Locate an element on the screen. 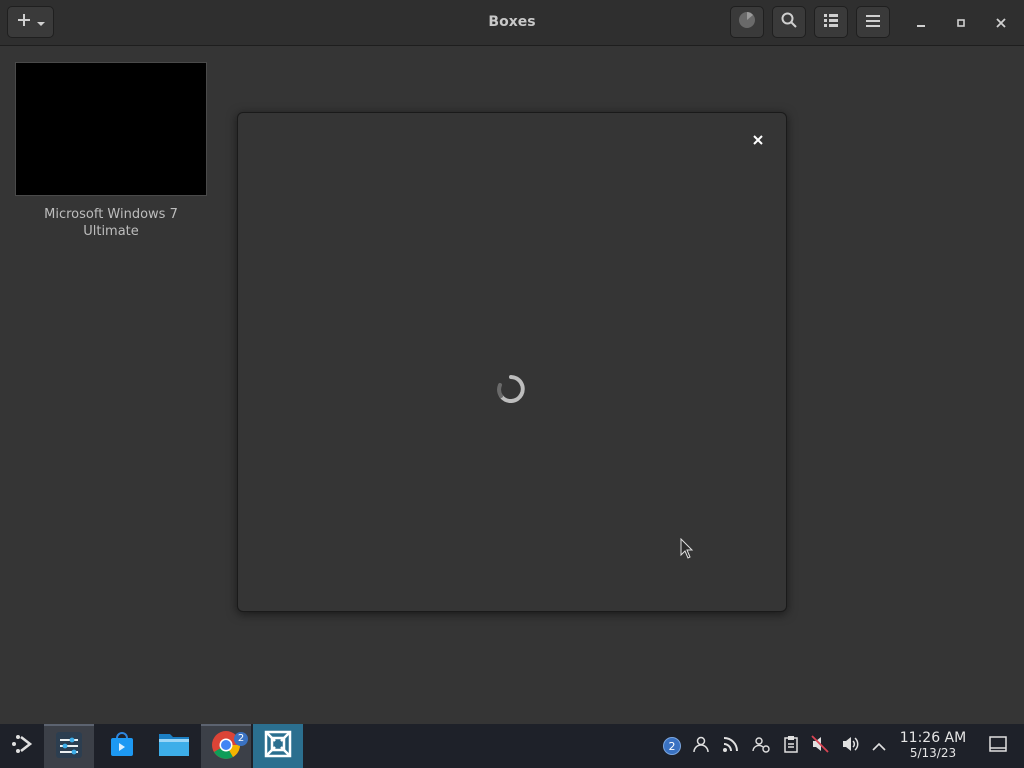 This screenshot has width=1024, height=768. feed-icon is located at coordinates (731, 746).